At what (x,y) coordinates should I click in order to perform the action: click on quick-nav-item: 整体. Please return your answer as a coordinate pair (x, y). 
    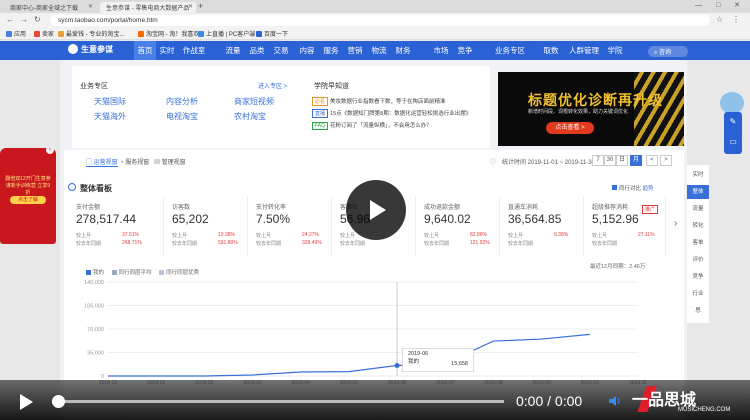
    Looking at the image, I should click on (698, 192).